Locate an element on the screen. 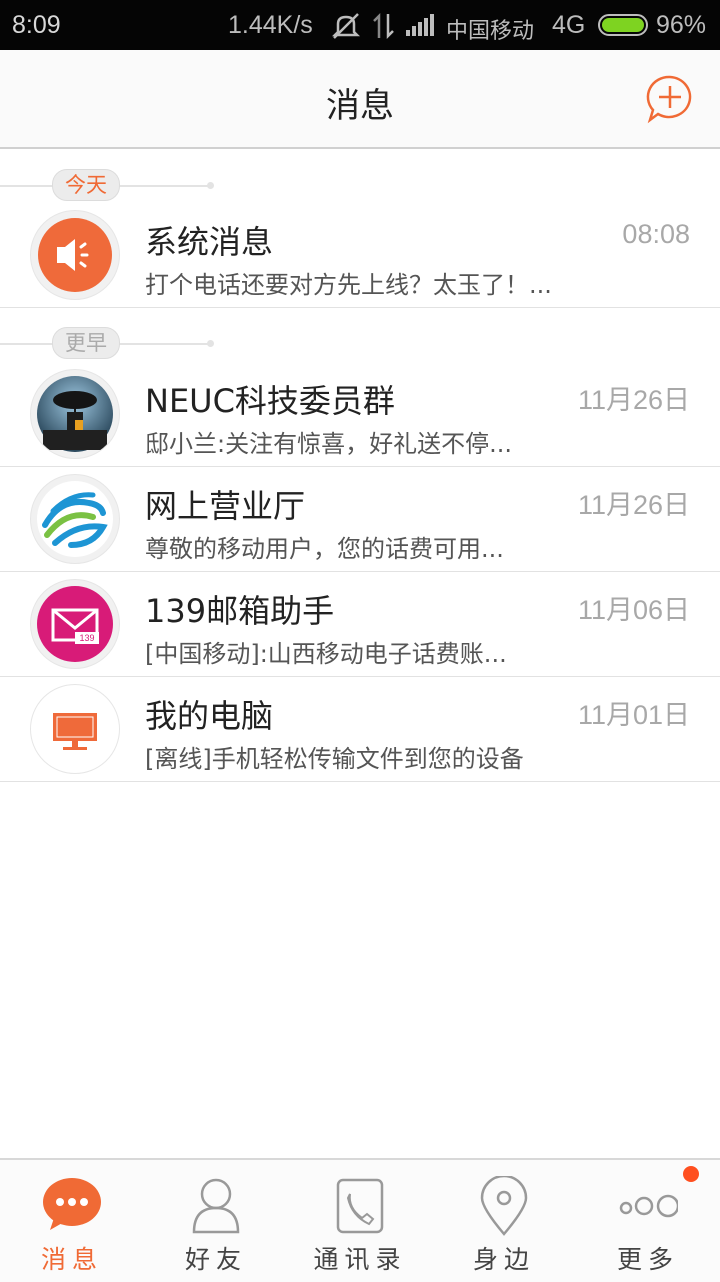 Image resolution: width=720 pixels, height=1282 pixels. monitor-icon is located at coordinates (75, 731).